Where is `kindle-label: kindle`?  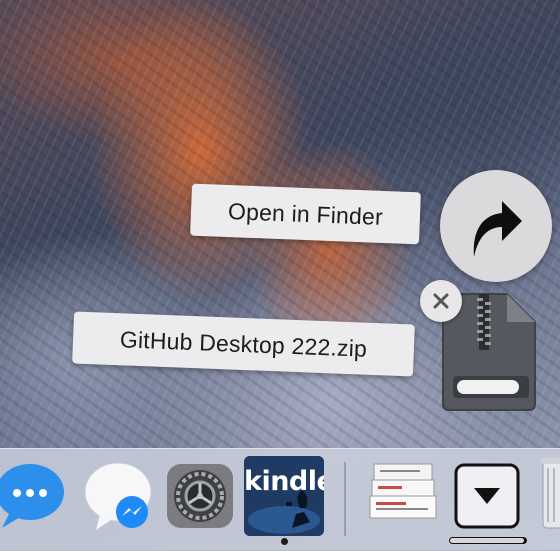
kindle-label: kindle is located at coordinates (284, 481).